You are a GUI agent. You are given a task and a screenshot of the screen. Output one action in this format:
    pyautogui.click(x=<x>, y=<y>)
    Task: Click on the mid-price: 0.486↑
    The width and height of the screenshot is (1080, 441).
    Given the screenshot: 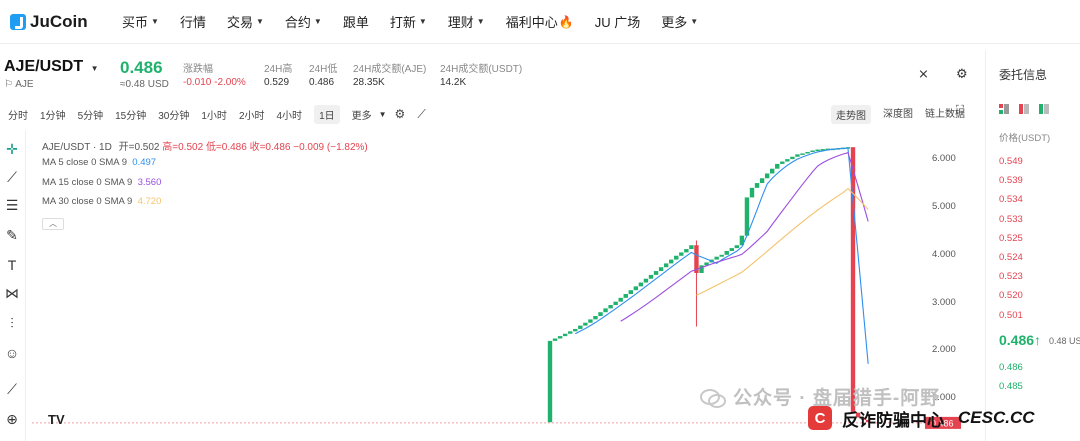 What is the action you would take?
    pyautogui.click(x=1020, y=340)
    